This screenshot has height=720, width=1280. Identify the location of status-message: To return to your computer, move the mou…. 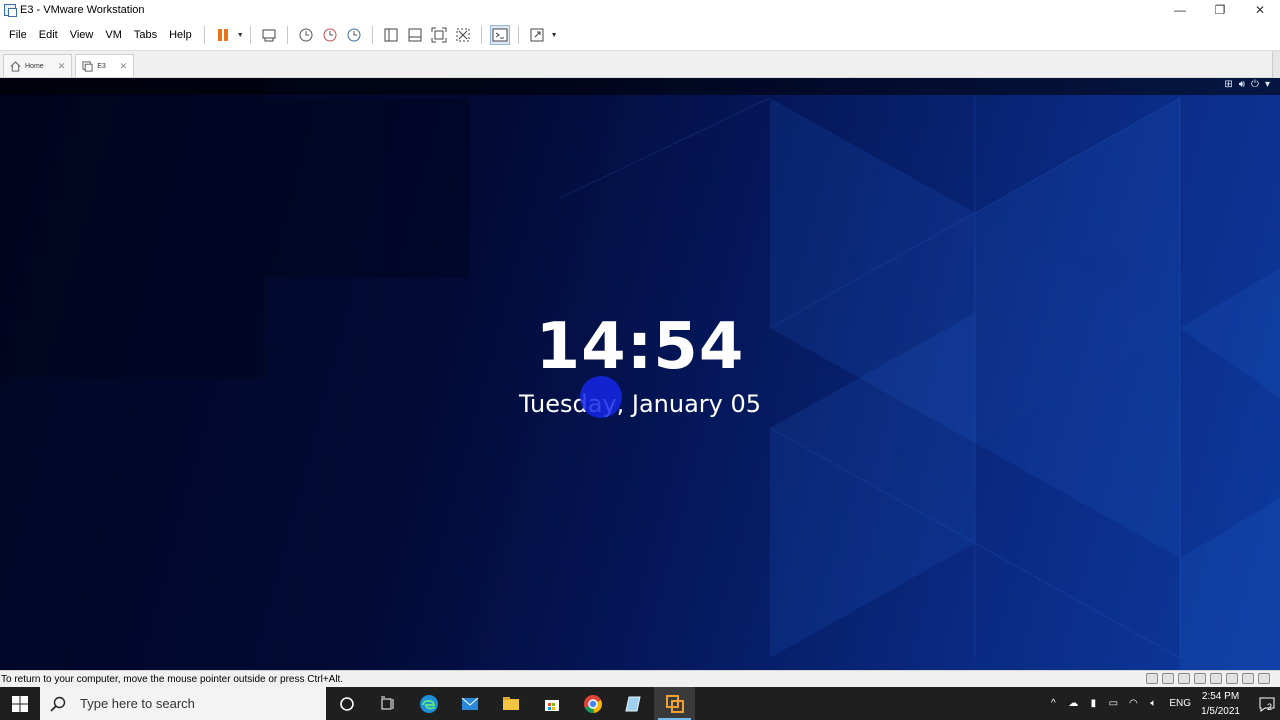
(172, 679).